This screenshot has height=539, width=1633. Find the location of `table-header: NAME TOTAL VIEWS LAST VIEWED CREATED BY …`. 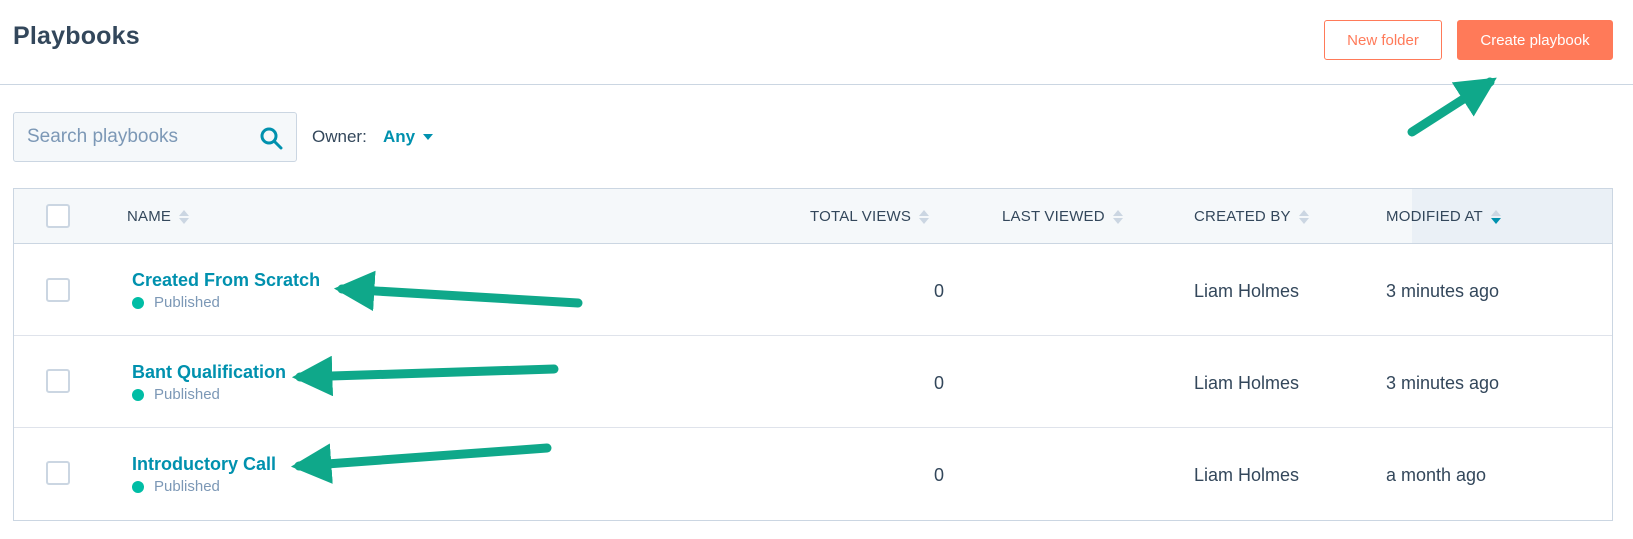

table-header: NAME TOTAL VIEWS LAST VIEWED CREATED BY … is located at coordinates (813, 216).